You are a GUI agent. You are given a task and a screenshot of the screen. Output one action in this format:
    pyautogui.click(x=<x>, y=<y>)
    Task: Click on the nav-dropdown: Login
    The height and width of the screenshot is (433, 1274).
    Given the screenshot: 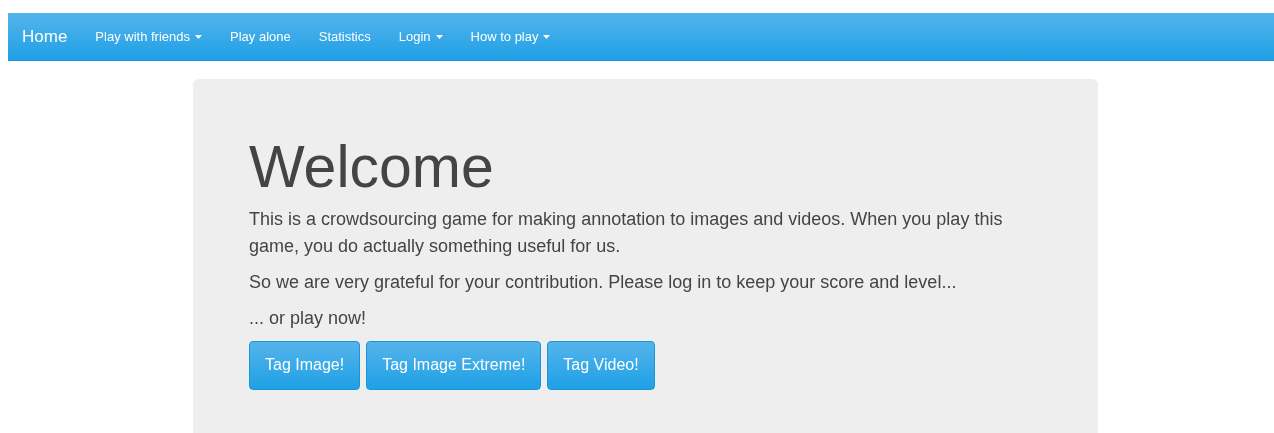 What is the action you would take?
    pyautogui.click(x=420, y=36)
    